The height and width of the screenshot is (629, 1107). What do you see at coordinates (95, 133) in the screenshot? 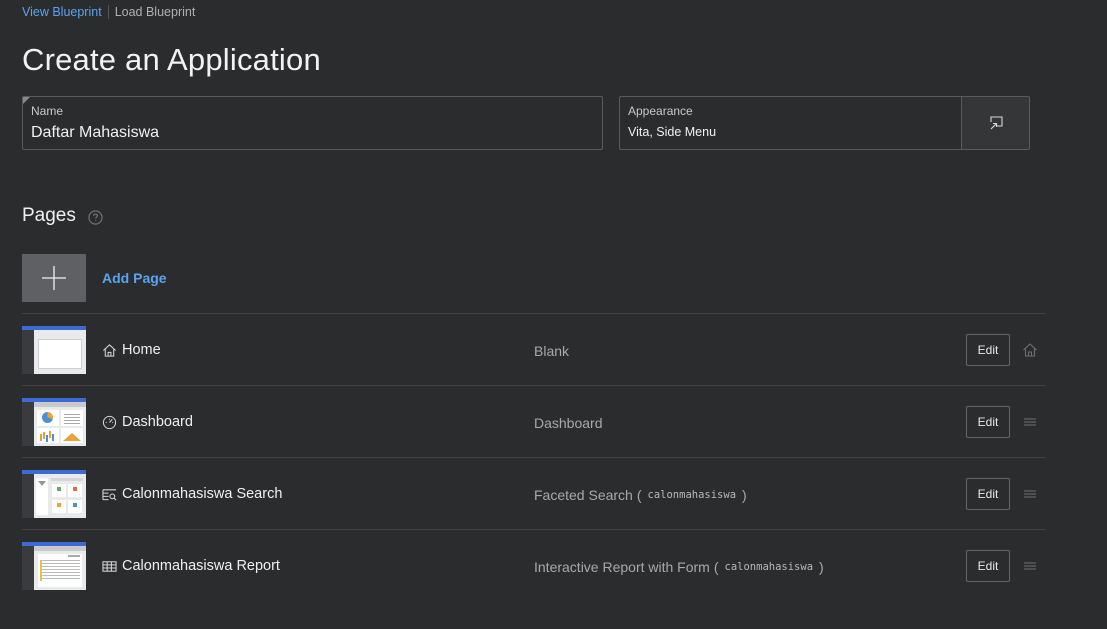
I see `name-value: Daftar Mahasiswa` at bounding box center [95, 133].